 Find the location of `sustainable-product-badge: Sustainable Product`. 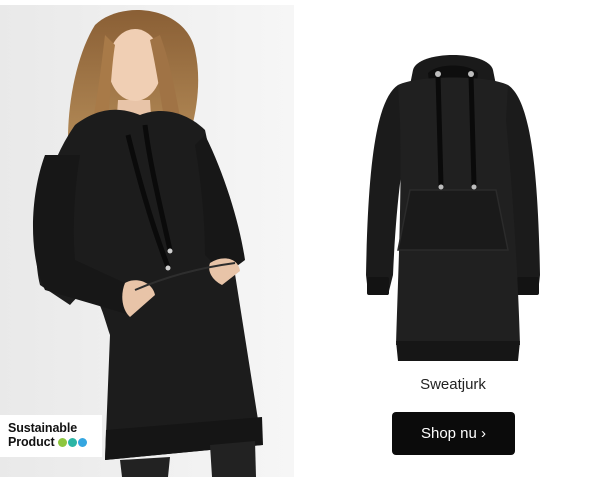

sustainable-product-badge: Sustainable Product is located at coordinates (51, 436).